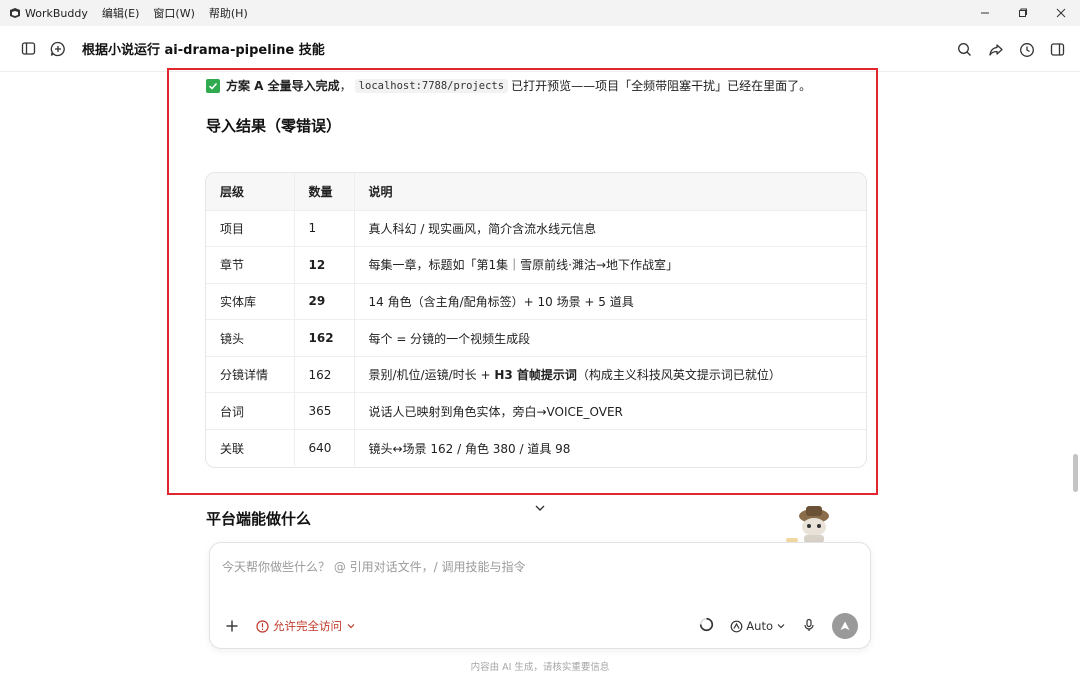 This screenshot has width=1080, height=680. I want to click on model-selector: Auto, so click(758, 626).